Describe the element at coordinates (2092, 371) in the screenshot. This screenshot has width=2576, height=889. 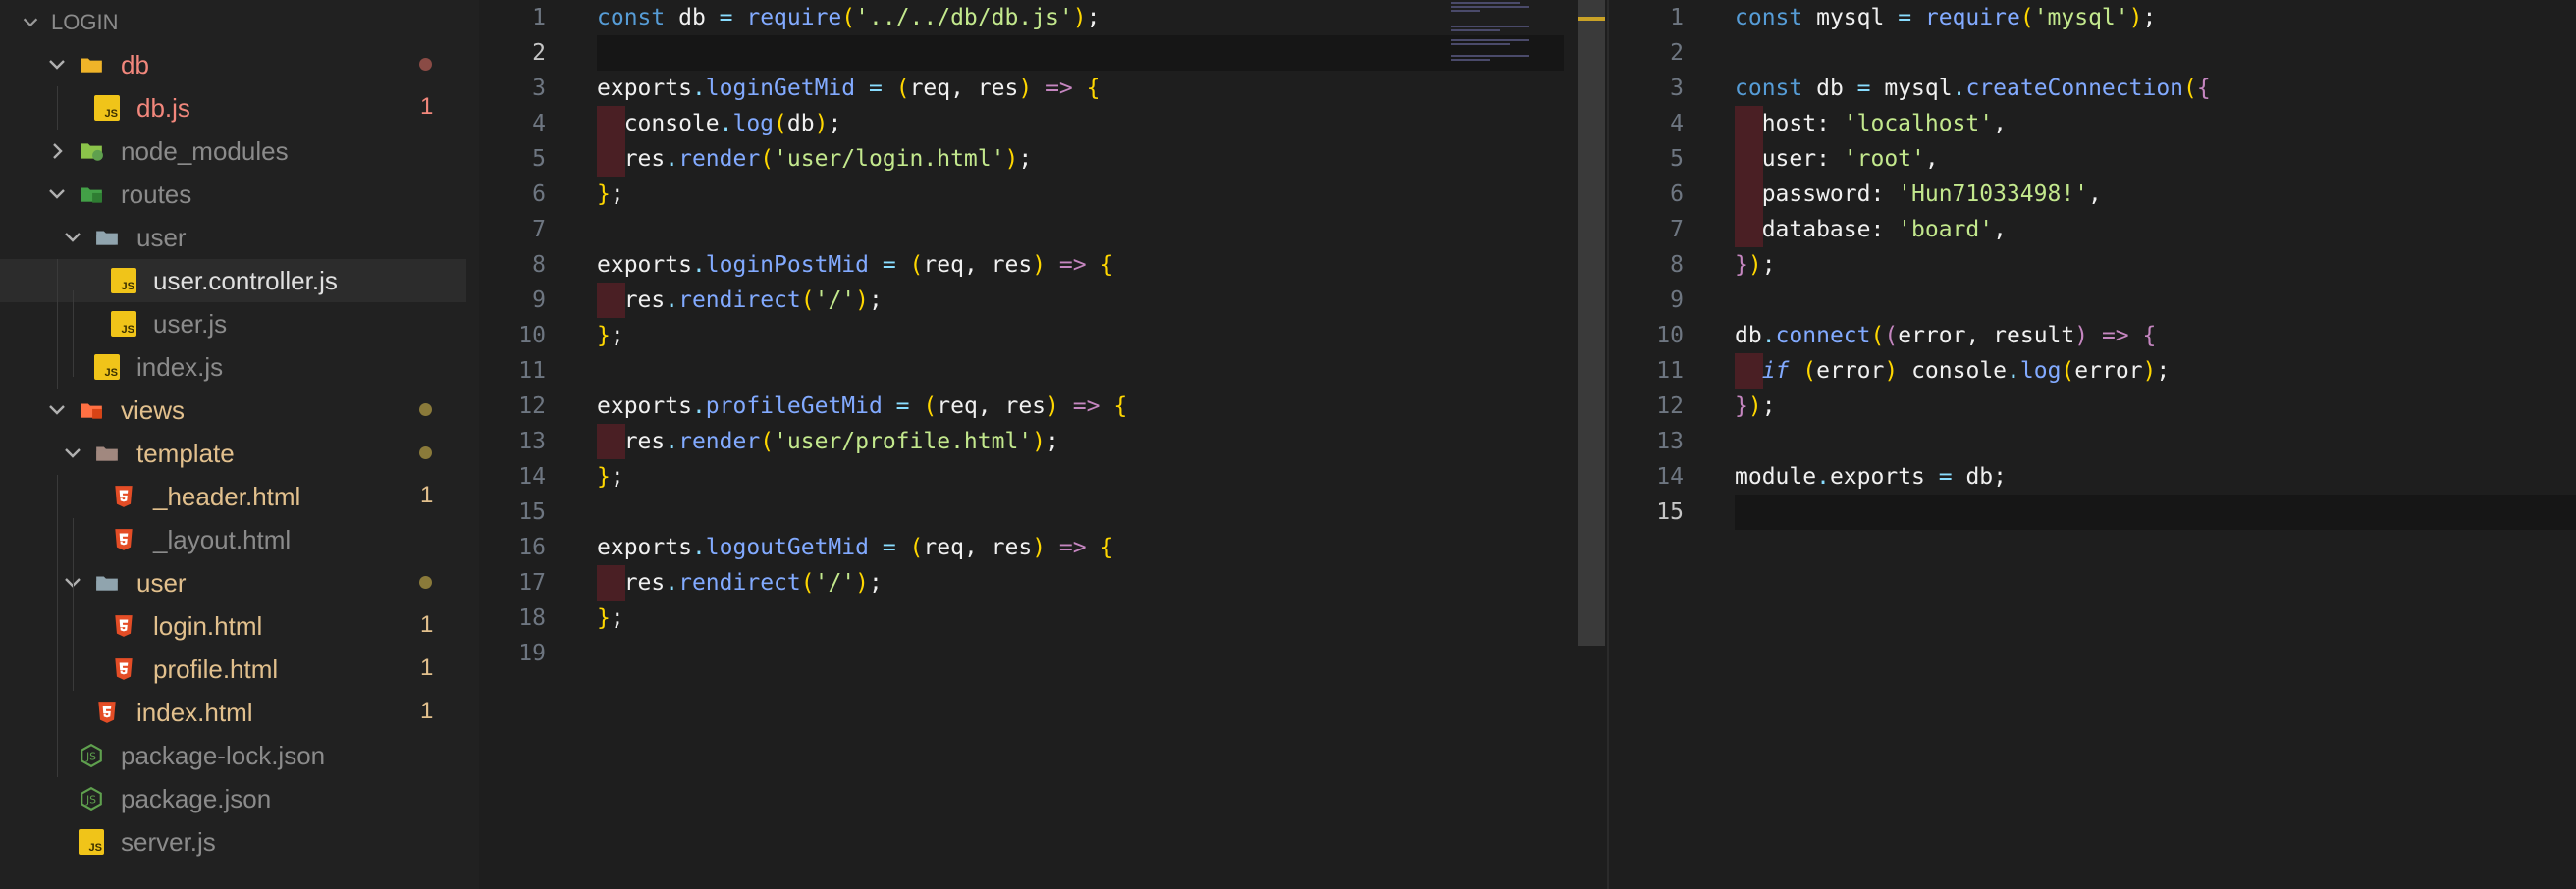
I see `code-line: 11 if (error) console.log(error);` at that location.